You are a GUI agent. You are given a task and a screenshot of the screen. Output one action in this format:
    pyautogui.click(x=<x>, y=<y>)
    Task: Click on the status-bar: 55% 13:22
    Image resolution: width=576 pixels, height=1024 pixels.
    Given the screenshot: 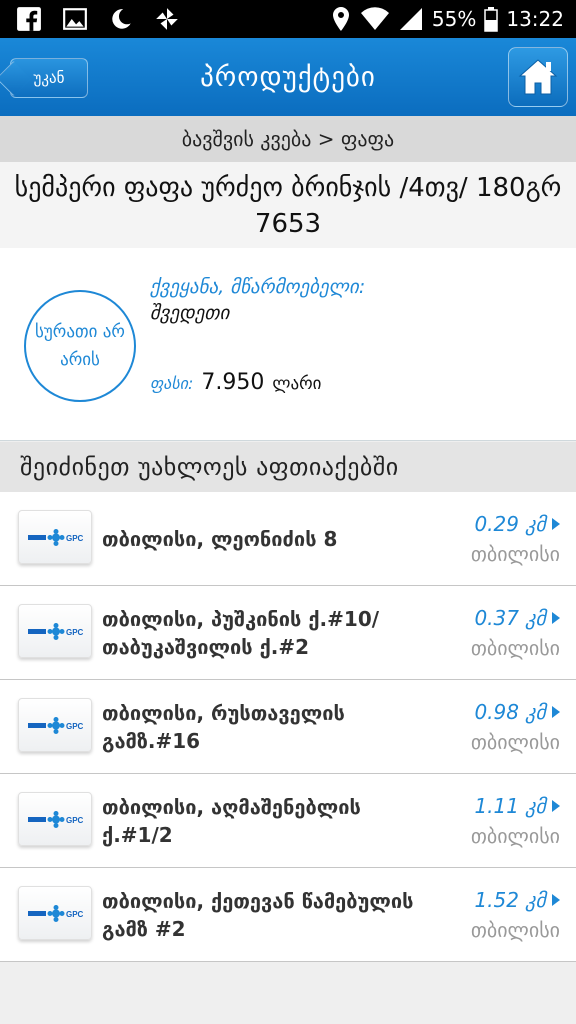 What is the action you would take?
    pyautogui.click(x=288, y=19)
    